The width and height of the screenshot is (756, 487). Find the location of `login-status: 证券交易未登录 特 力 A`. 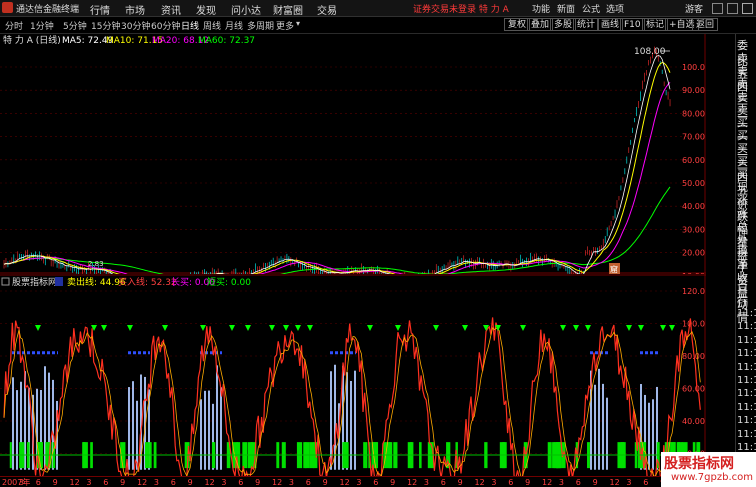

login-status: 证券交易未登录 特 力 A is located at coordinates (461, 10).